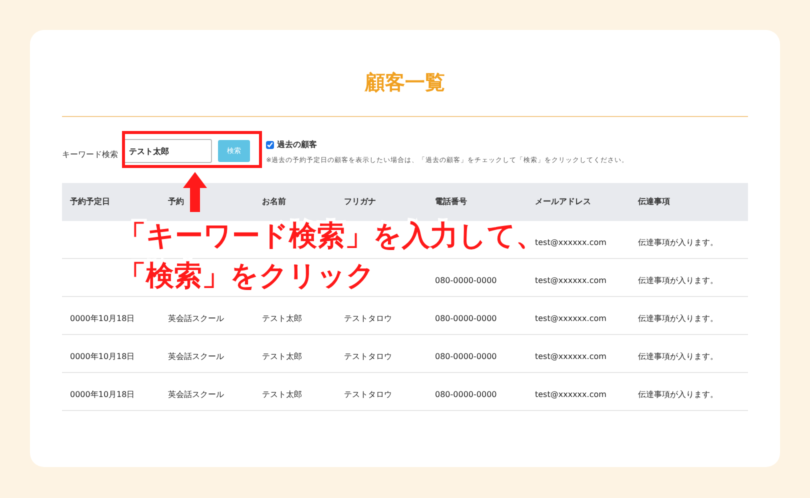 This screenshot has width=810, height=498. What do you see at coordinates (176, 202) in the screenshot?
I see `column-header: 予約` at bounding box center [176, 202].